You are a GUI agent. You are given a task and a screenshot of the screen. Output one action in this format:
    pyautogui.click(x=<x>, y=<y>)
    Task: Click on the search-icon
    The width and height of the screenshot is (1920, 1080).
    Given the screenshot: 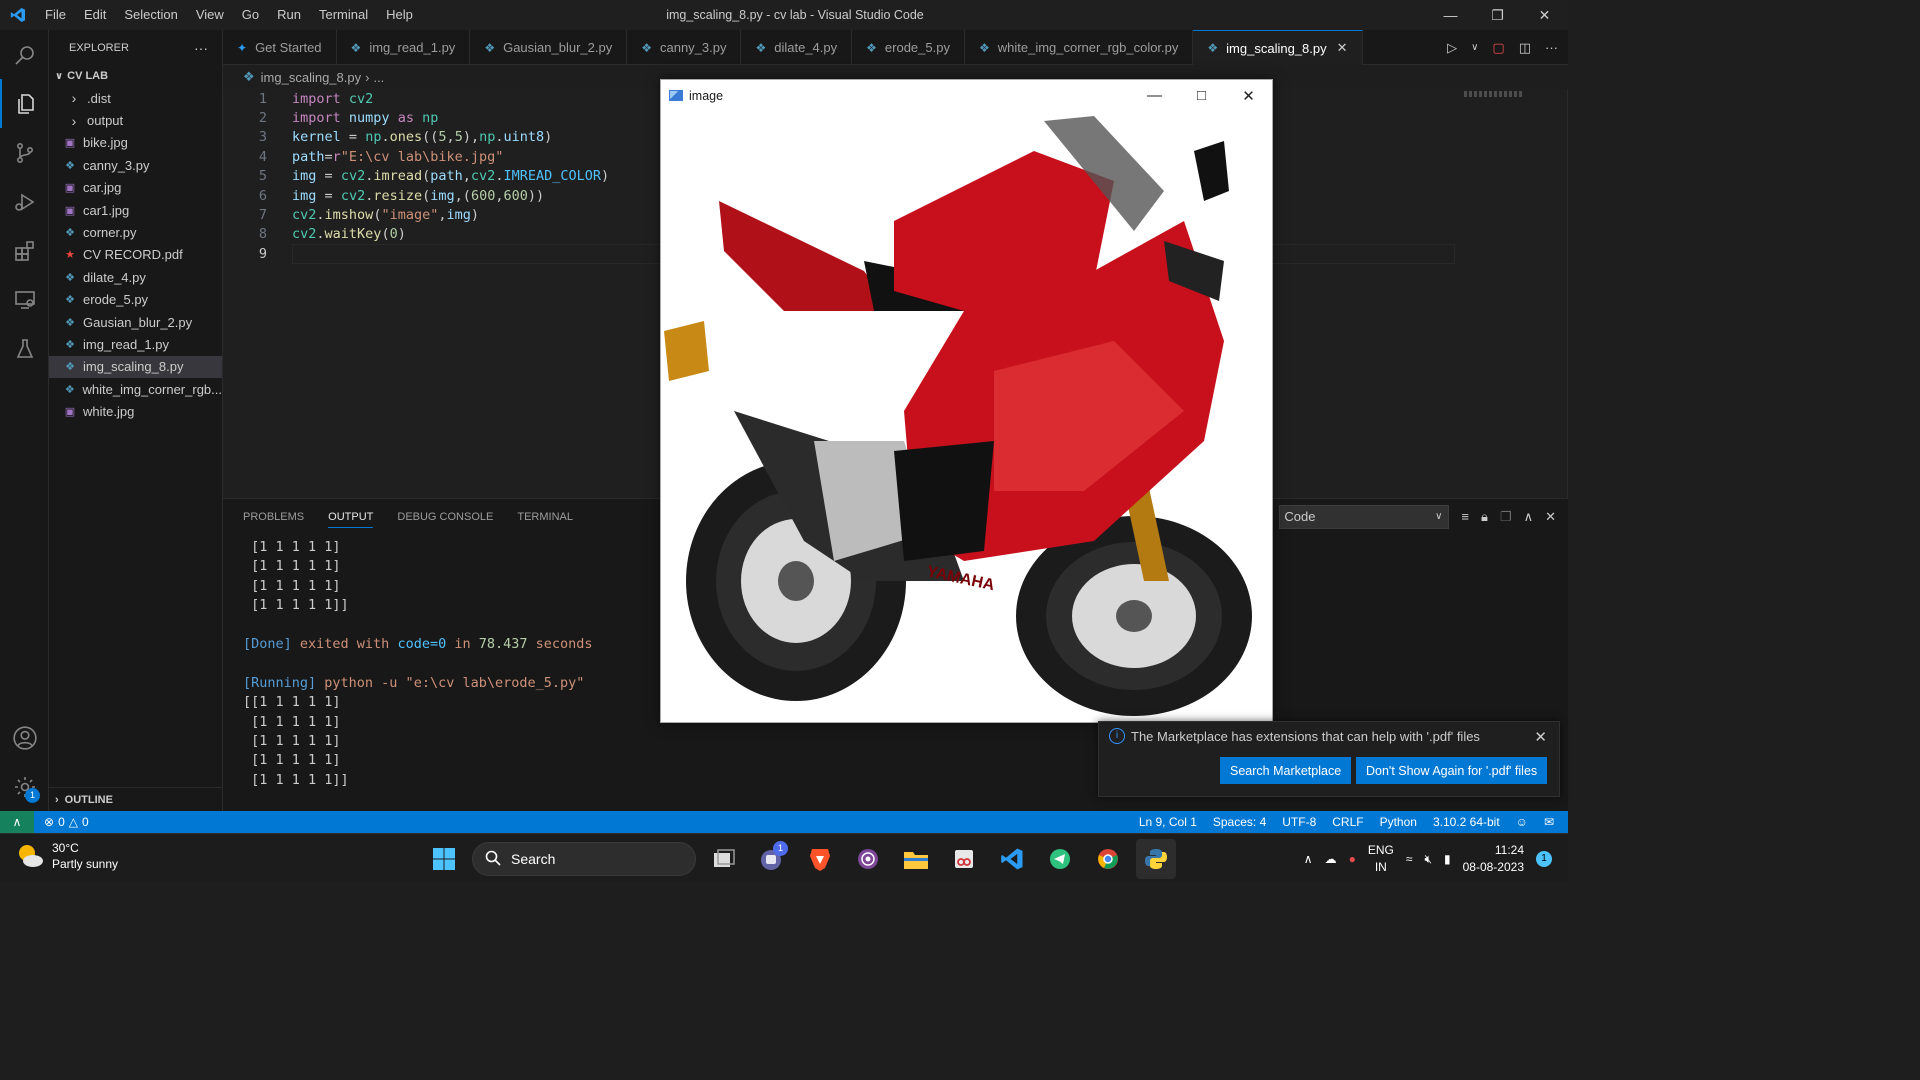 What is the action you would take?
    pyautogui.click(x=24, y=54)
    